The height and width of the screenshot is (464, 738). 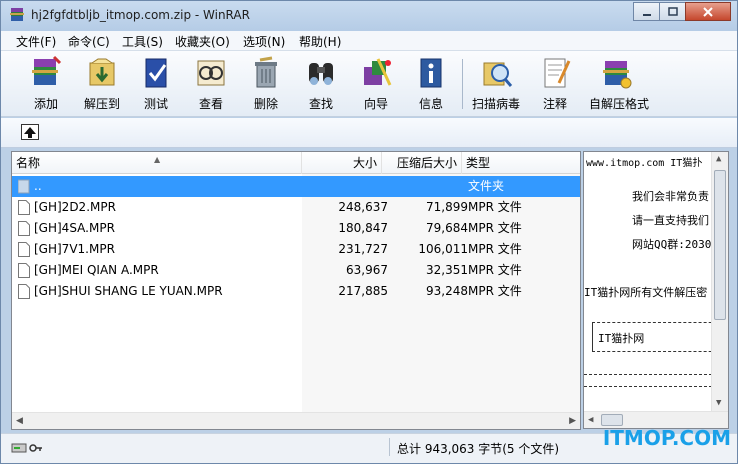 I want to click on menu-options: 选项(N), so click(x=264, y=41).